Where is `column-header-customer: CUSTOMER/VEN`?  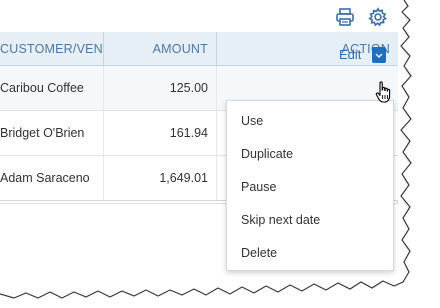 column-header-customer: CUSTOMER/VEN is located at coordinates (52, 49).